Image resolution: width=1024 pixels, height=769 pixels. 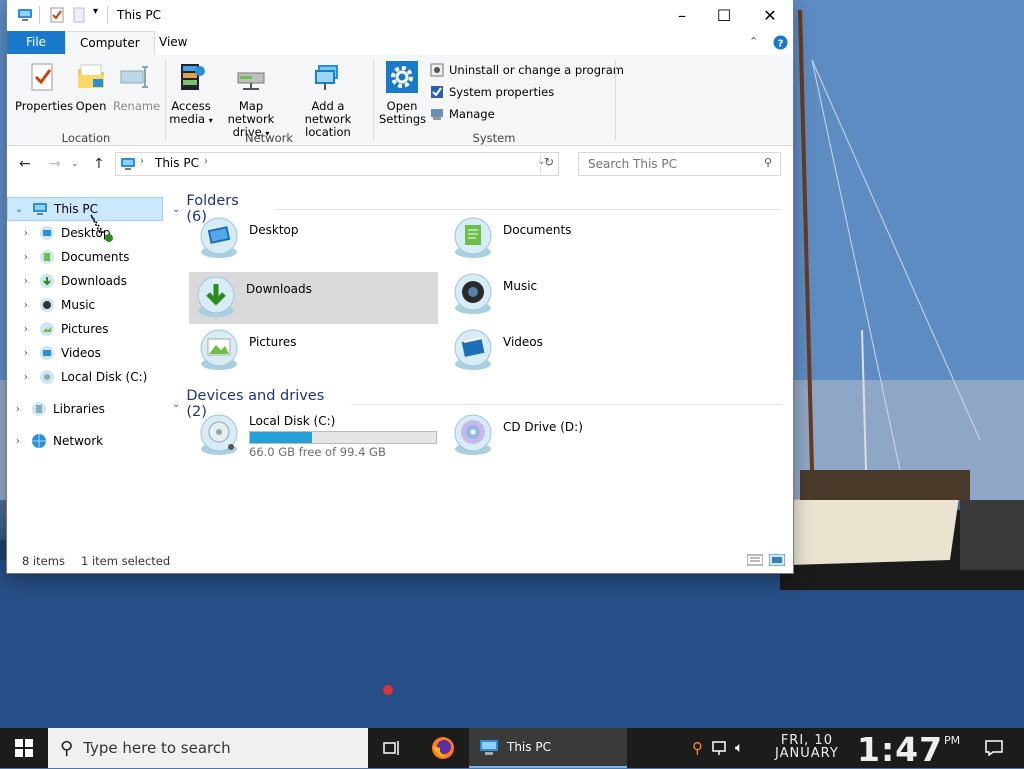 I want to click on nav-item-music: › Music, so click(x=57, y=305).